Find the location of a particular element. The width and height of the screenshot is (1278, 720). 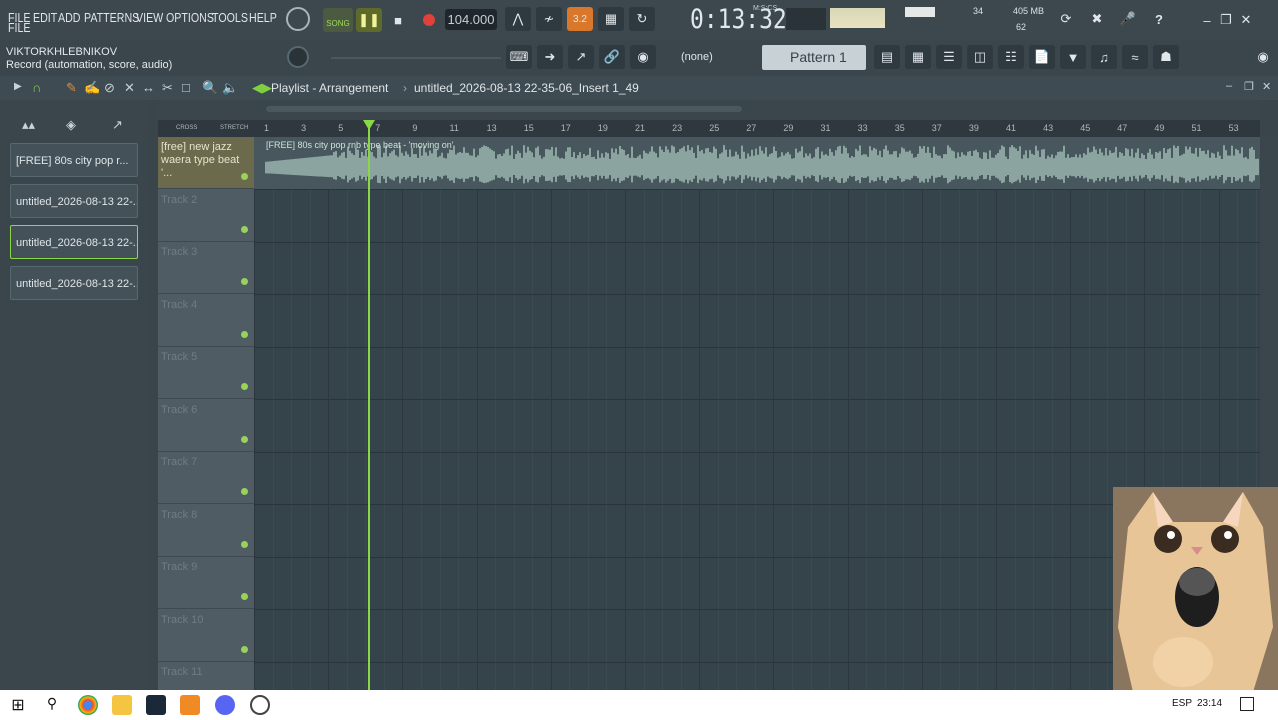

playlist-close-icon: ✕ is located at coordinates (1266, 86).